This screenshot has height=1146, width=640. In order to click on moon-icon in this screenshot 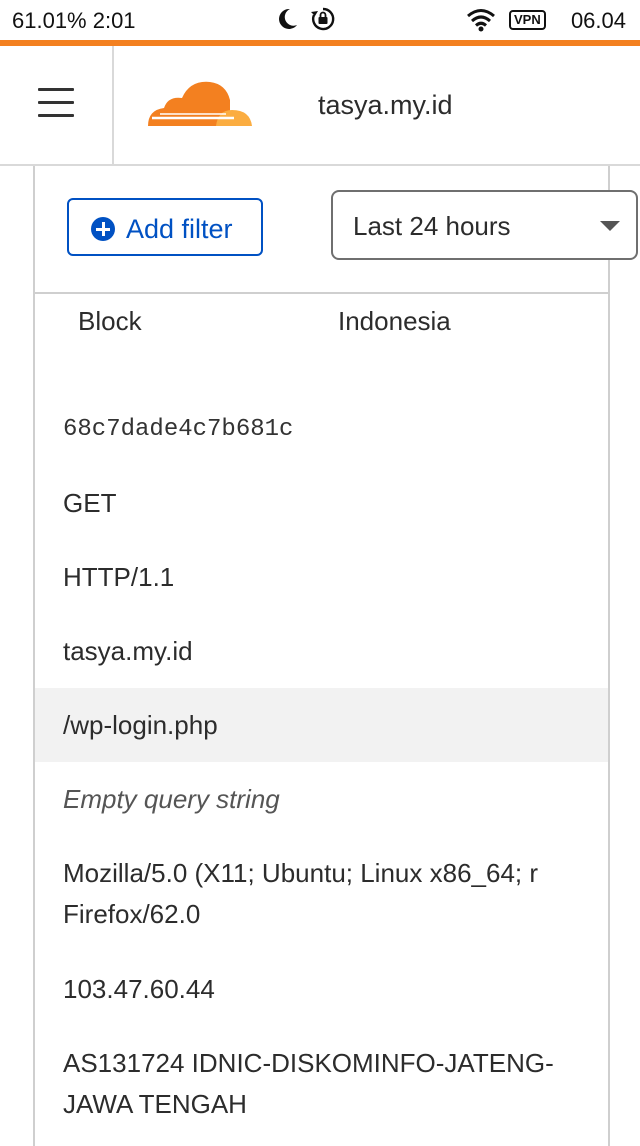, I will do `click(288, 18)`.